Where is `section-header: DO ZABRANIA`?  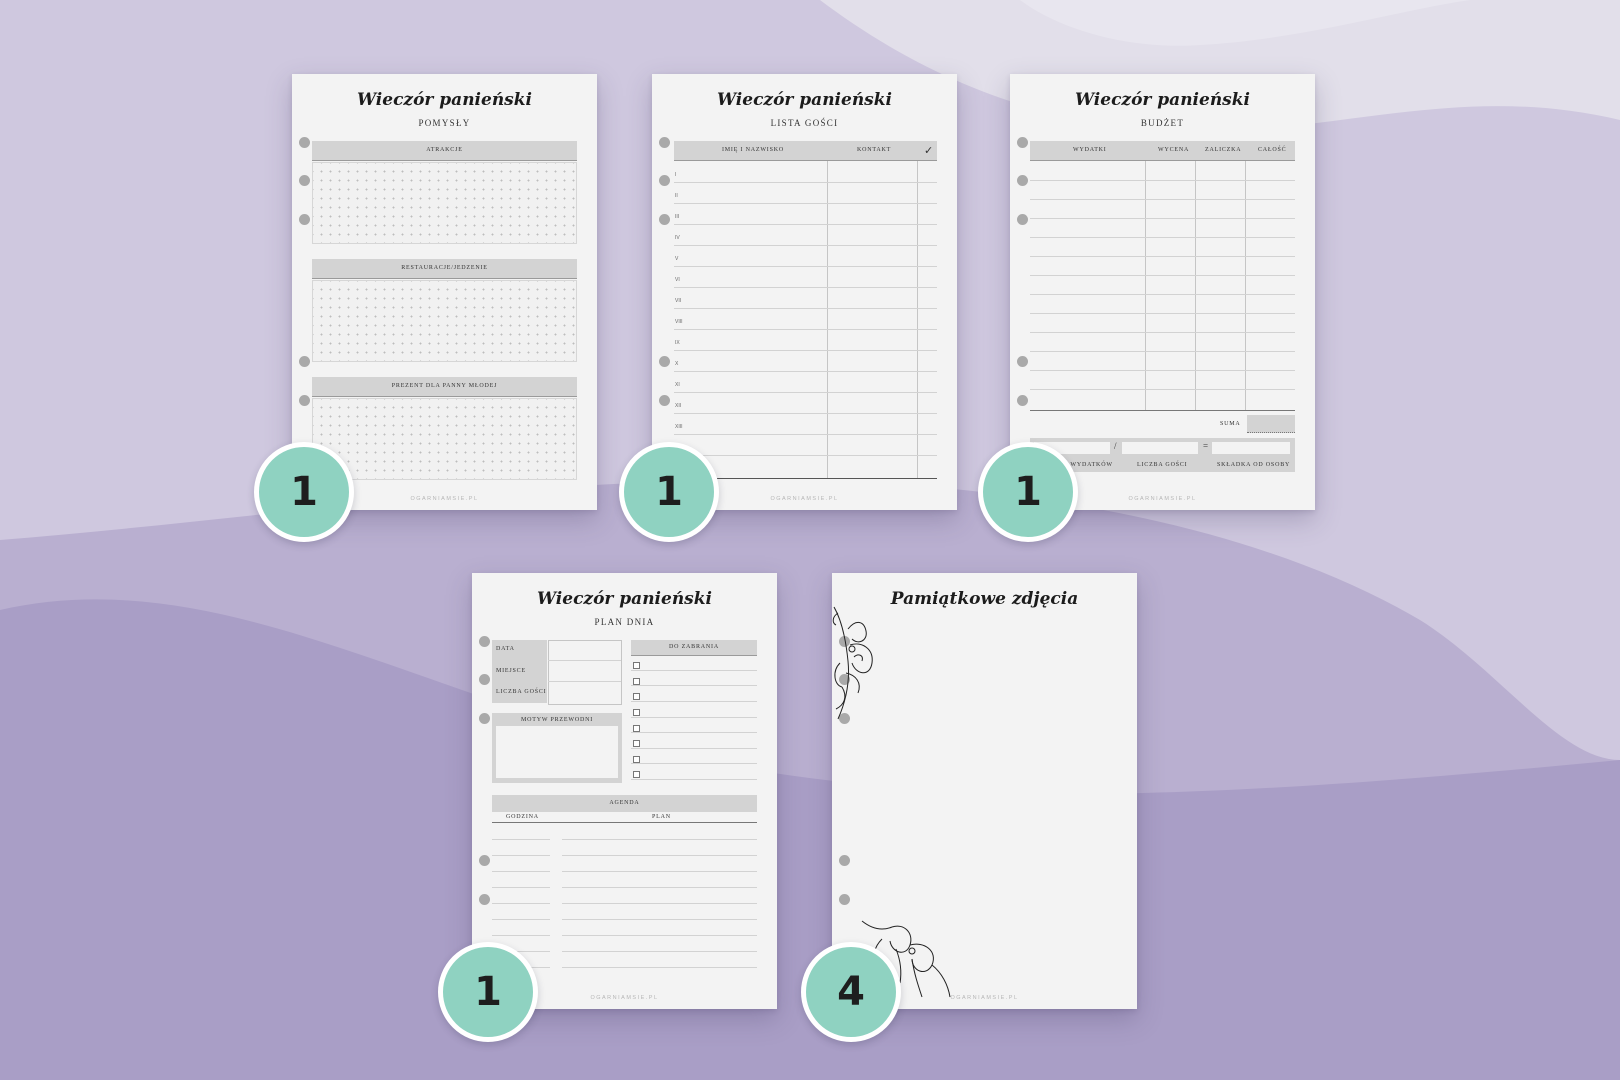
section-header: DO ZABRANIA is located at coordinates (694, 648).